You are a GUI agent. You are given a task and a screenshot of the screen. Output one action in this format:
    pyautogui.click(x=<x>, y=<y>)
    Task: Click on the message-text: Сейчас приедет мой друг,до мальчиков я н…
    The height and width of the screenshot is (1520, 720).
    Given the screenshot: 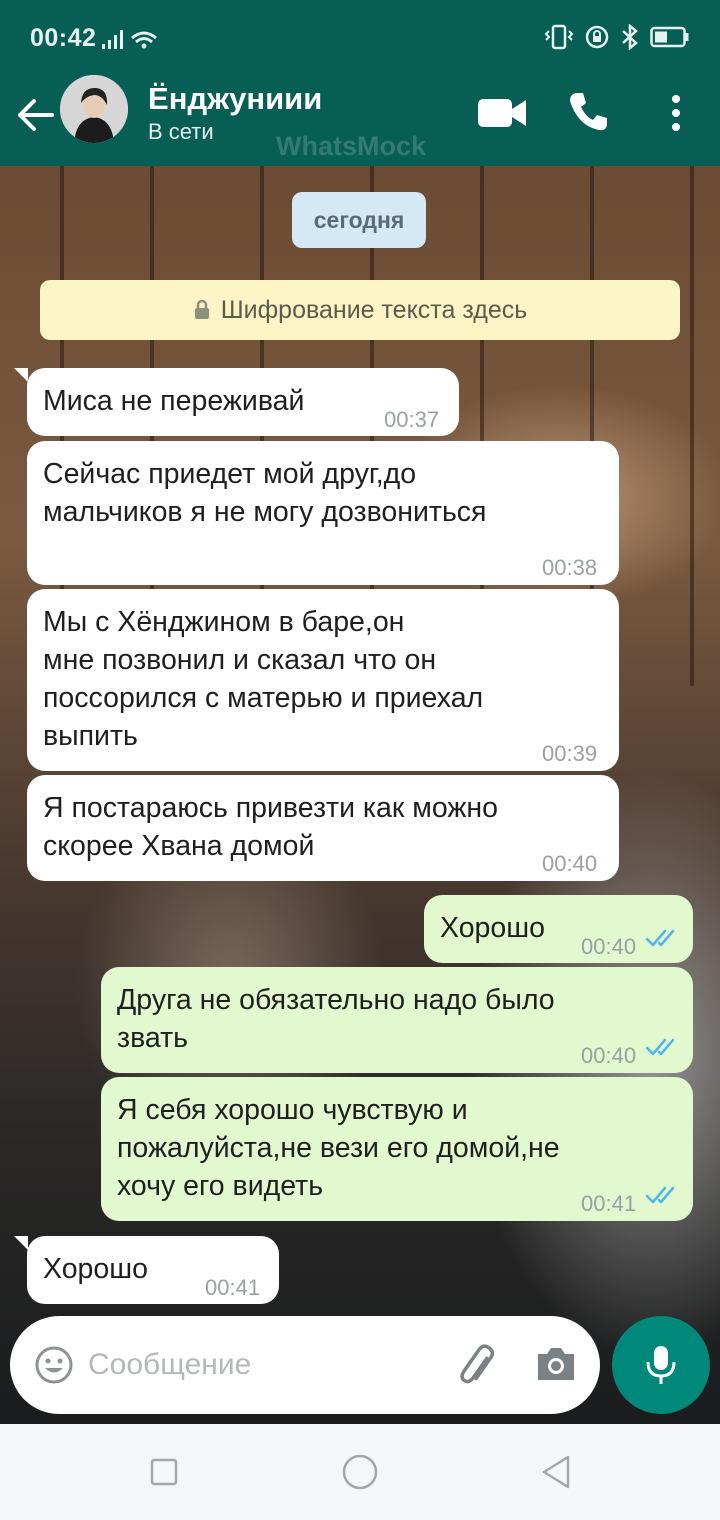 What is the action you would take?
    pyautogui.click(x=265, y=493)
    